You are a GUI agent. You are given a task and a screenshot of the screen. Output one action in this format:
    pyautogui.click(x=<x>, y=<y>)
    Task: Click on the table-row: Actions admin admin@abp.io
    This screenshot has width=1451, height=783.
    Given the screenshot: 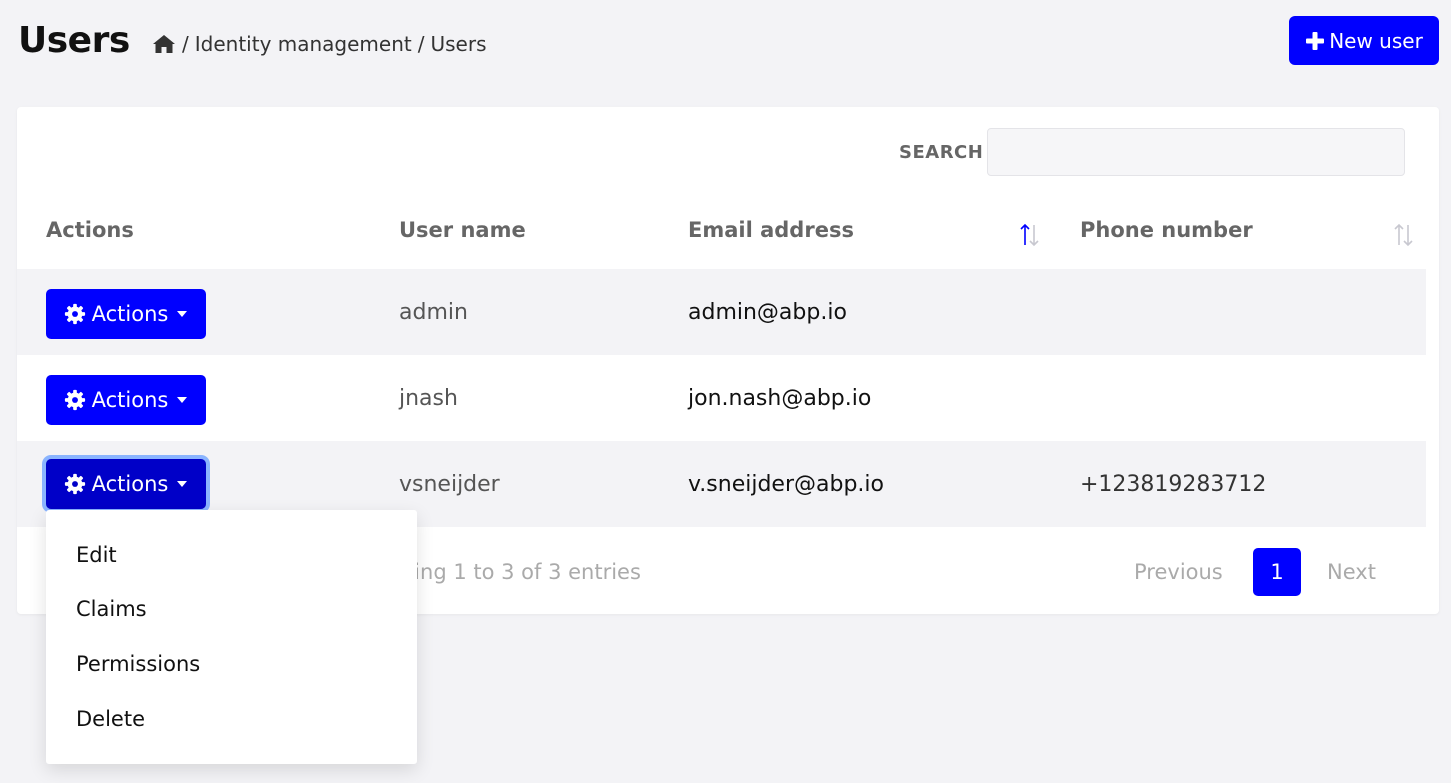 What is the action you would take?
    pyautogui.click(x=721, y=312)
    